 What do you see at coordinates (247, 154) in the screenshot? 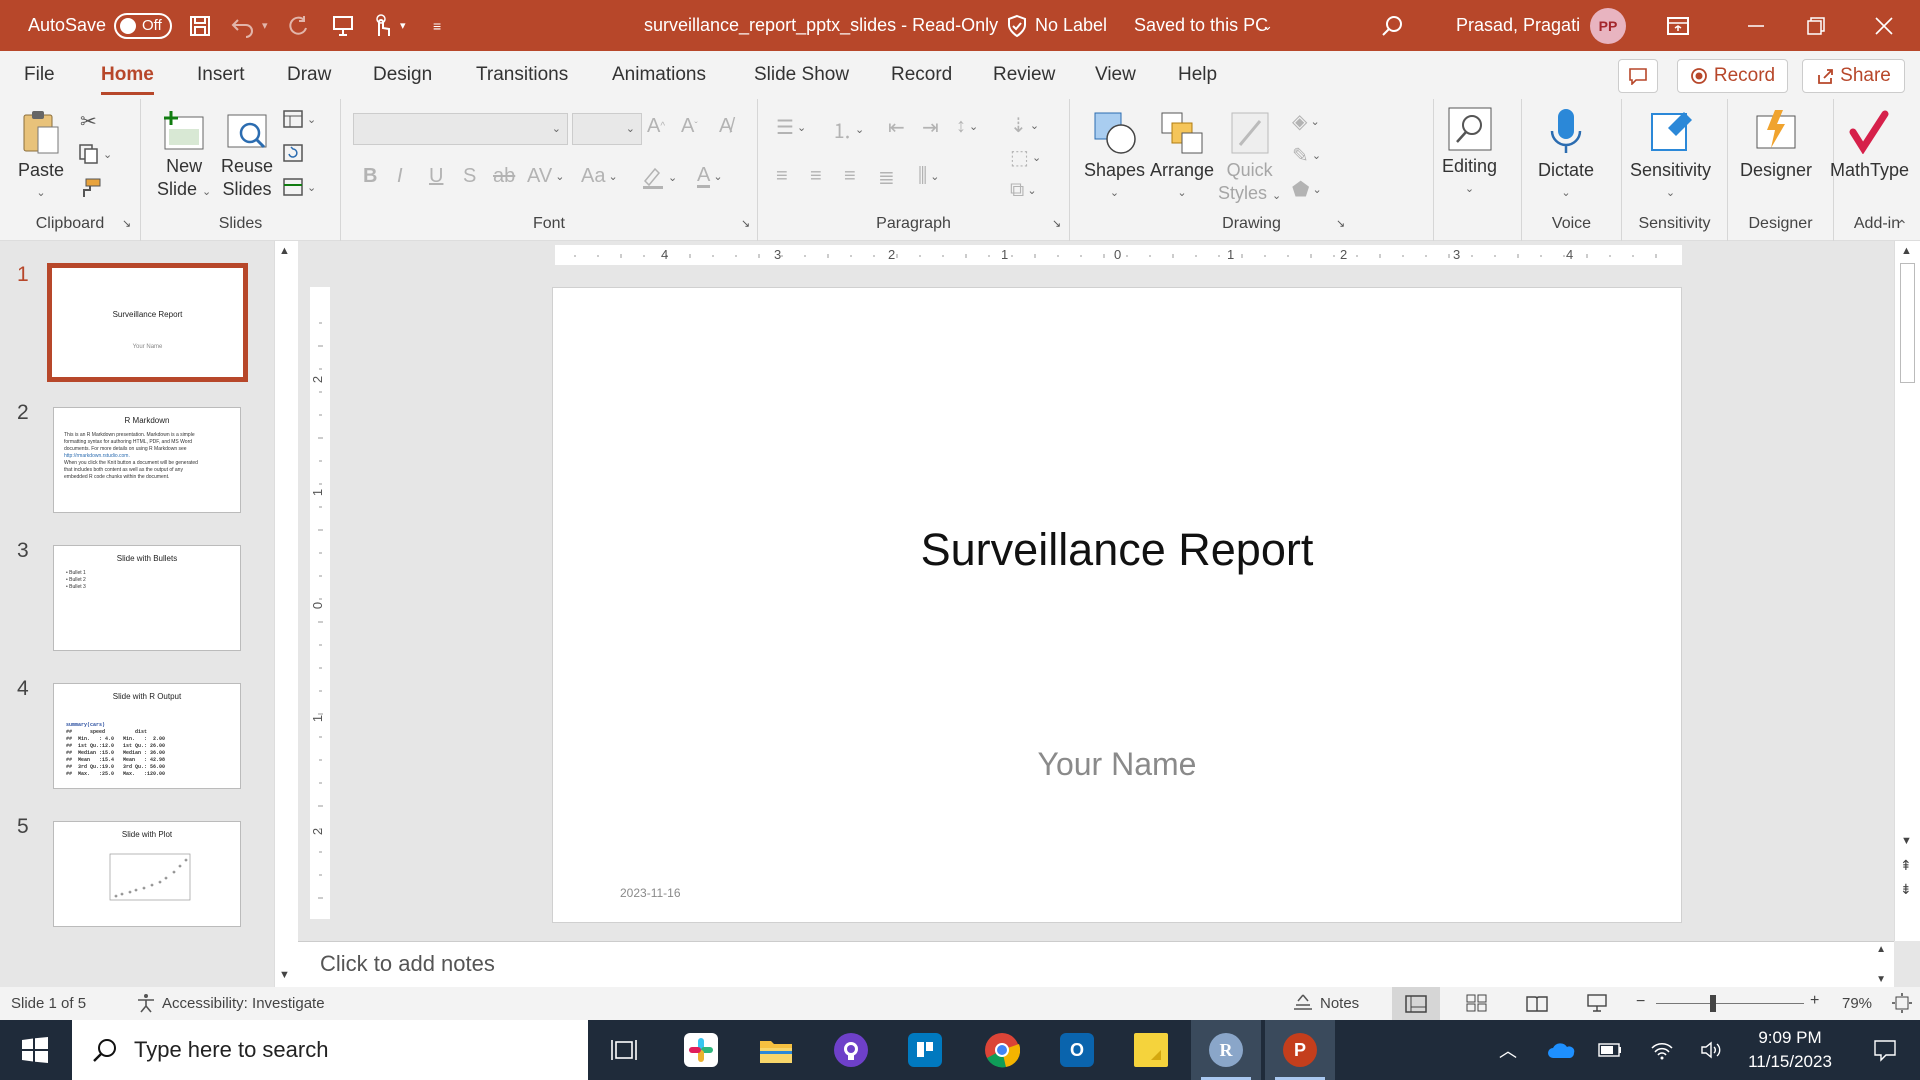
I see `reuse-slides-button: Reuse Slides` at bounding box center [247, 154].